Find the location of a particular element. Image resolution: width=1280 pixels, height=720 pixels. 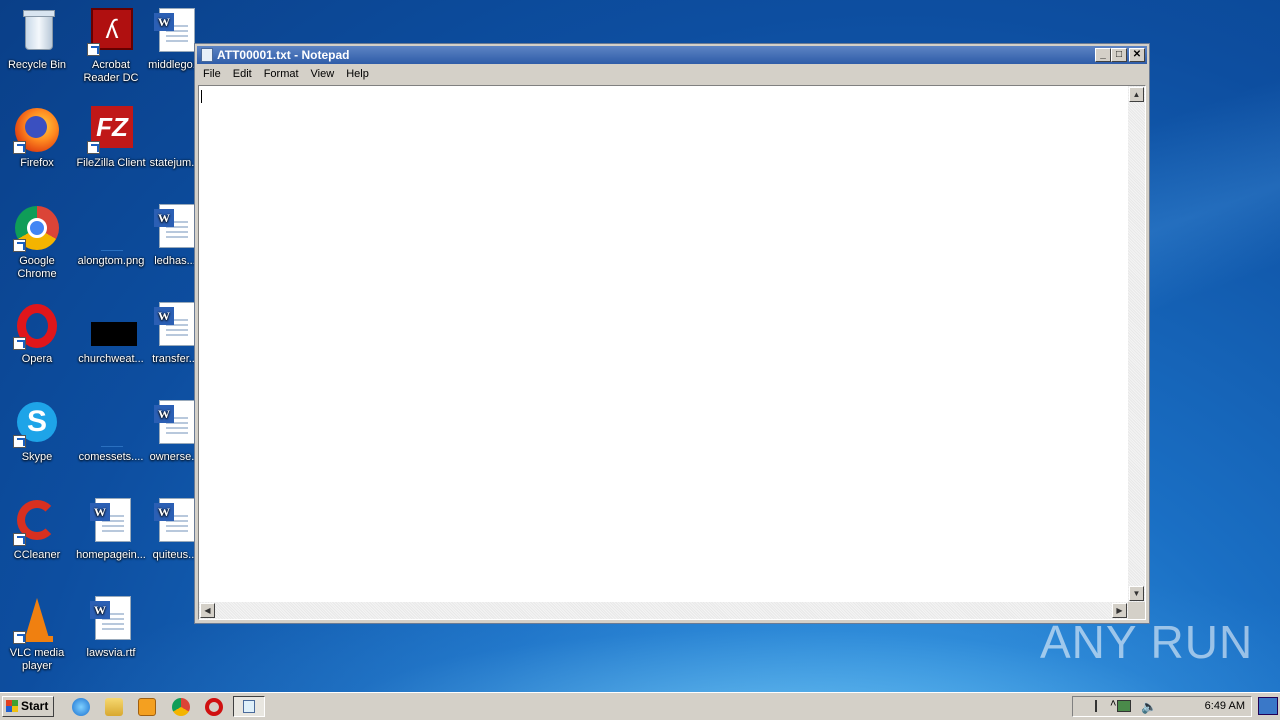

windows-flag-icon is located at coordinates (12, 706).